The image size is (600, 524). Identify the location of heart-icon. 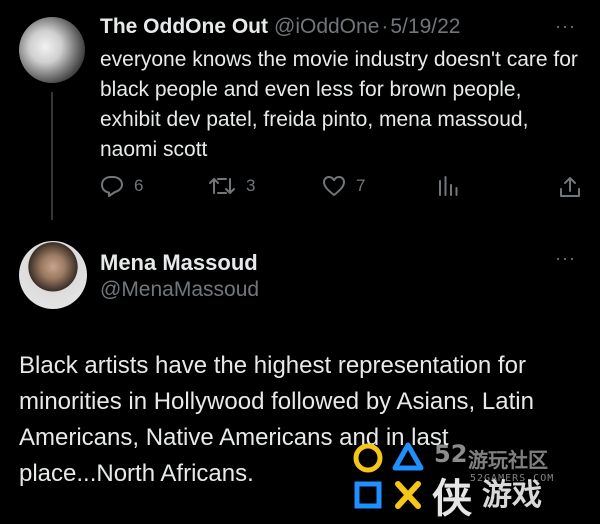
(334, 186).